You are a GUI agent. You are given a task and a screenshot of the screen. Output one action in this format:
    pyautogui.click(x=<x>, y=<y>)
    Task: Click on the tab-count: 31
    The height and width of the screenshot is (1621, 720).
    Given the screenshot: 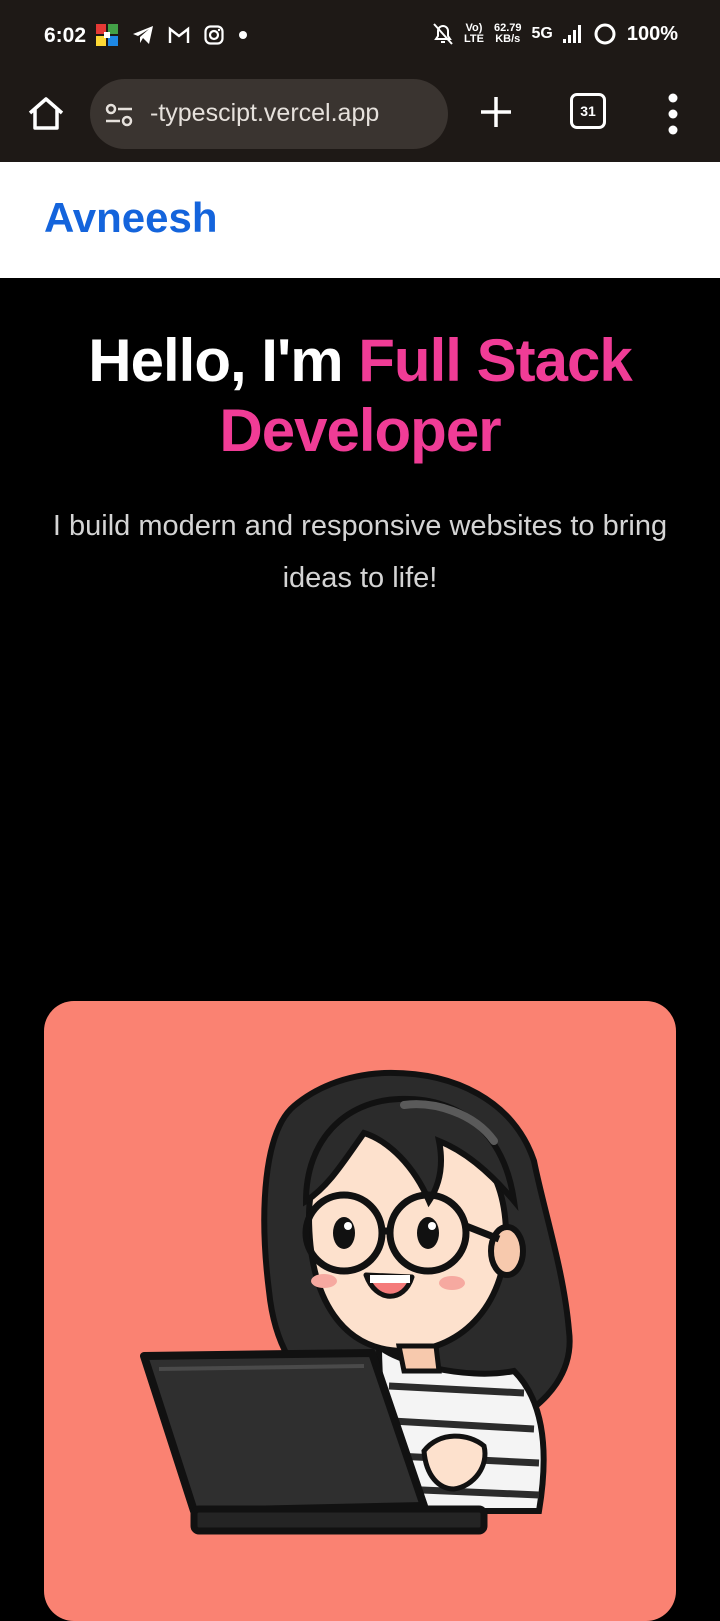 What is the action you would take?
    pyautogui.click(x=588, y=111)
    